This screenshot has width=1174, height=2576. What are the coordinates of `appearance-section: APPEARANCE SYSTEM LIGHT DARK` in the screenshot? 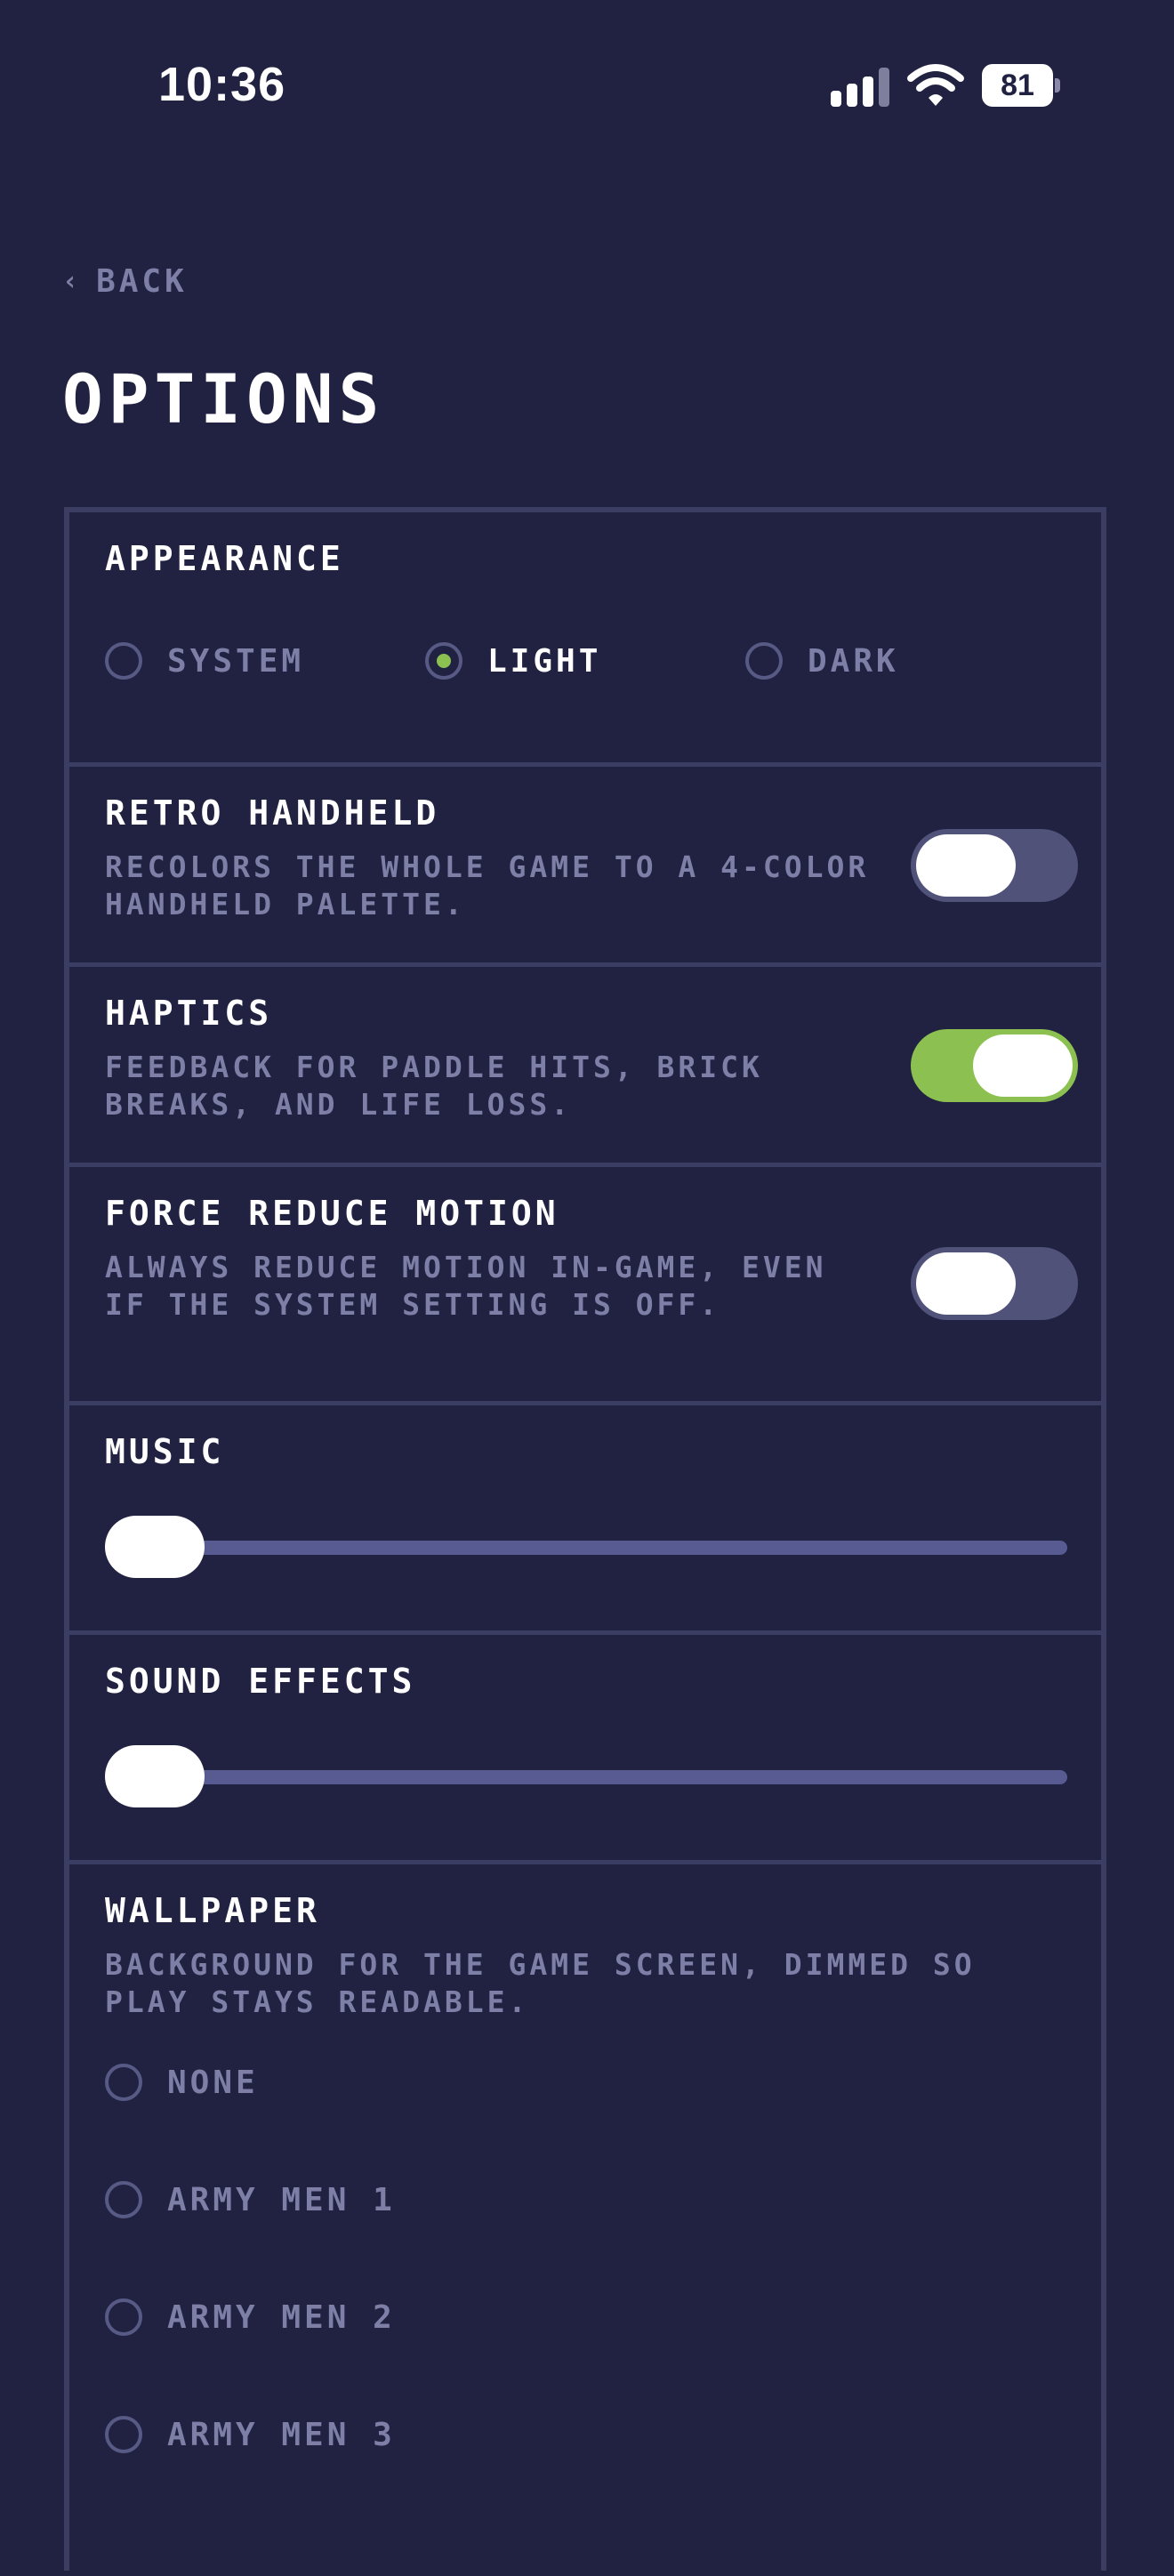 It's located at (585, 639).